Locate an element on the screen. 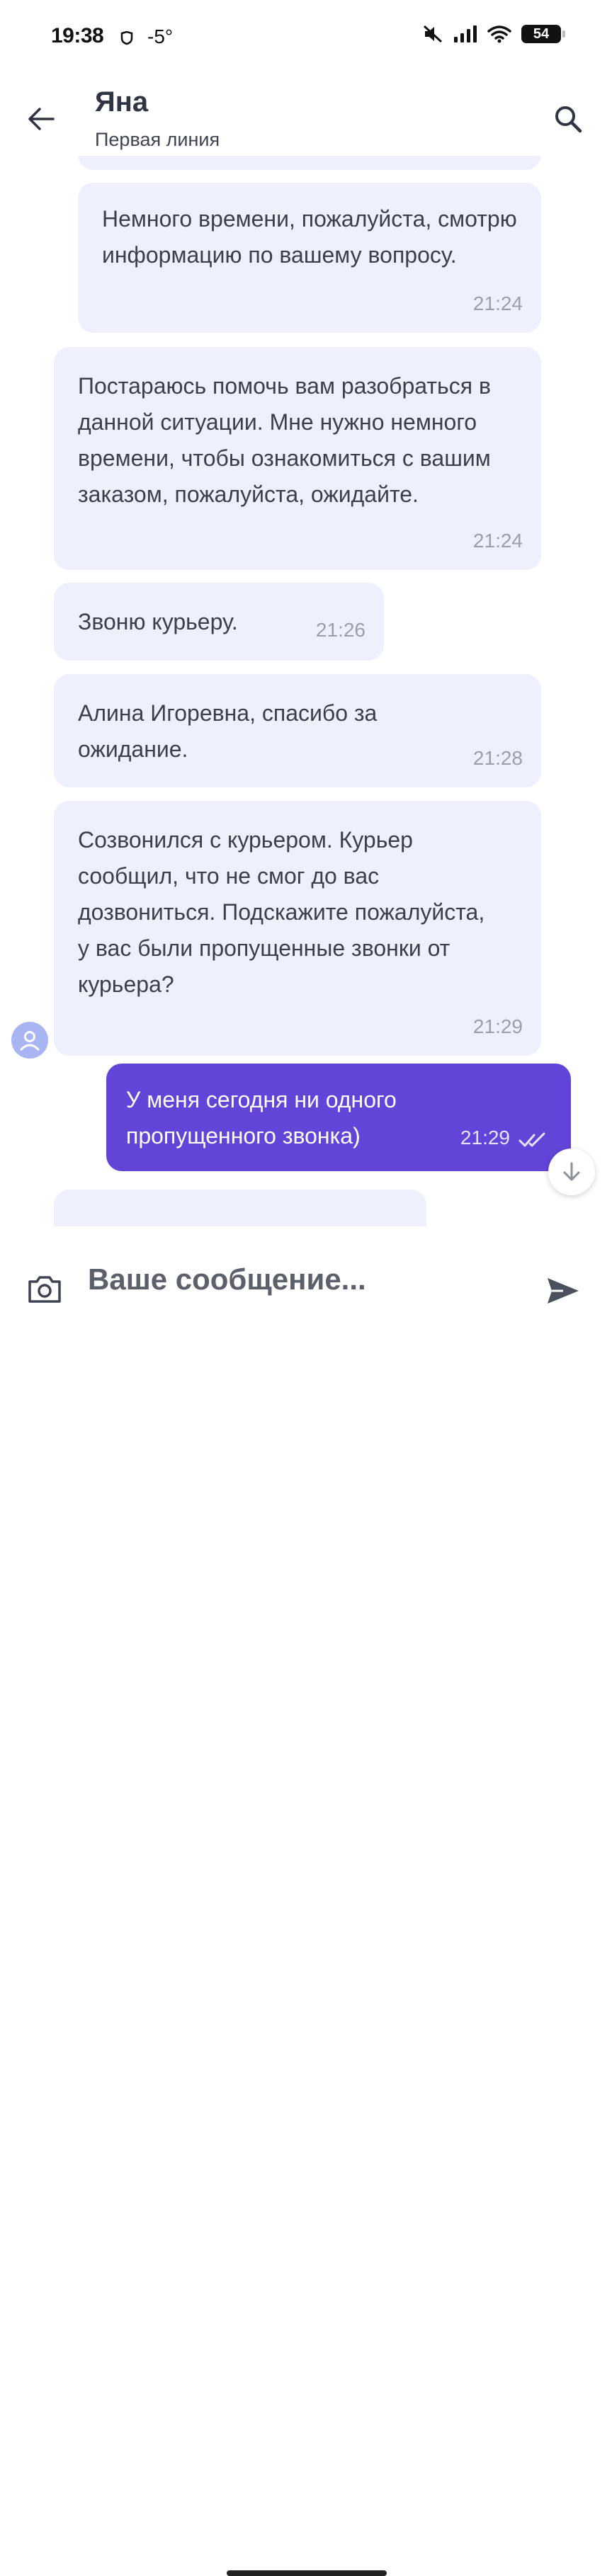 The image size is (612, 2576). back-button is located at coordinates (41, 119).